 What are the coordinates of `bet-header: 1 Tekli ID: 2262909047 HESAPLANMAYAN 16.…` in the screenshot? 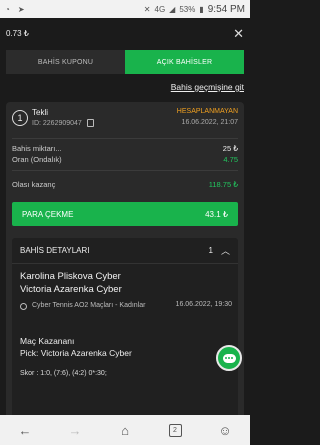 It's located at (125, 121).